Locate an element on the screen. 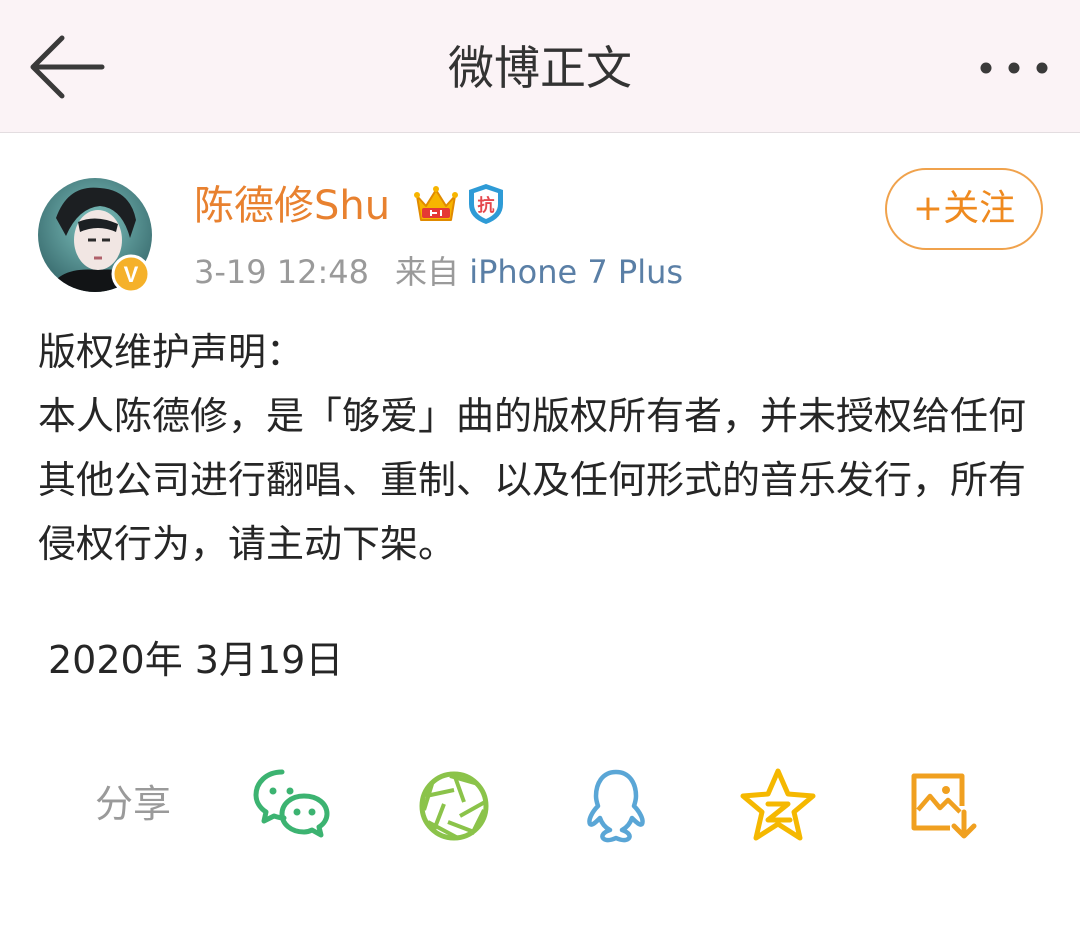  top-nav-bar: 微博正文 is located at coordinates (540, 66).